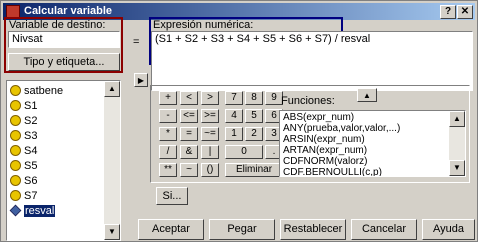  What do you see at coordinates (189, 134) in the screenshot?
I see `keypad-key: =` at bounding box center [189, 134].